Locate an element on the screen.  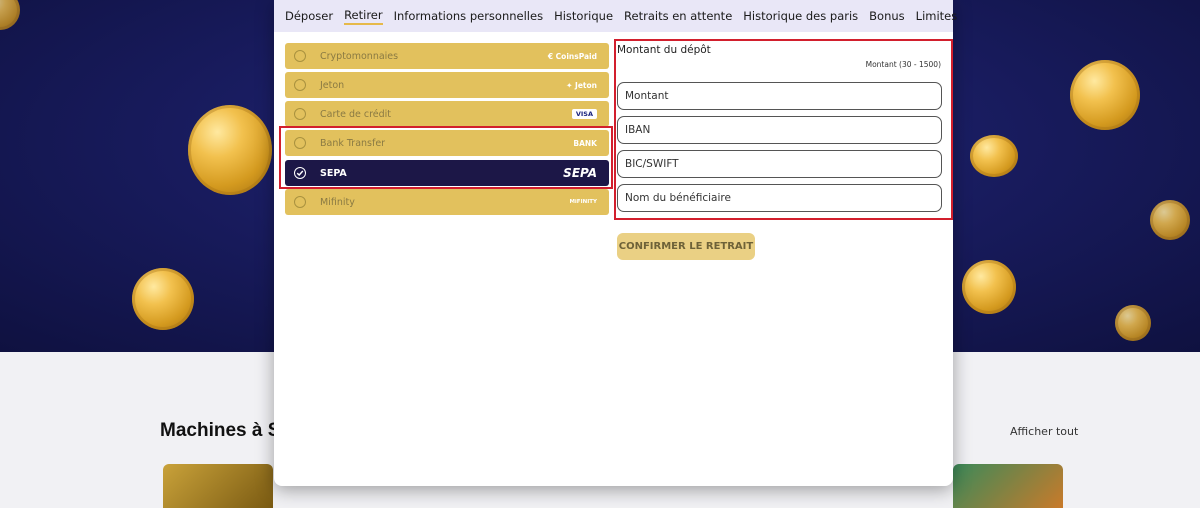
method-jeton: Jeton ✦ Jeton is located at coordinates (447, 85).